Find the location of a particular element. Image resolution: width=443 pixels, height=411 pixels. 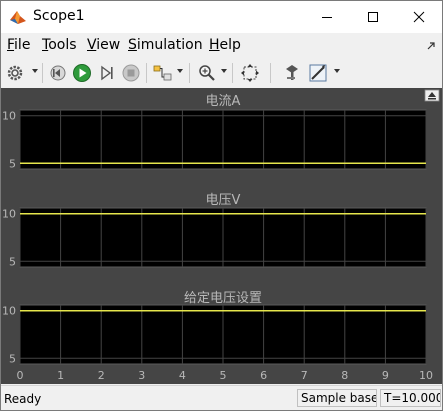

fit-to-view-icon is located at coordinates (250, 73).